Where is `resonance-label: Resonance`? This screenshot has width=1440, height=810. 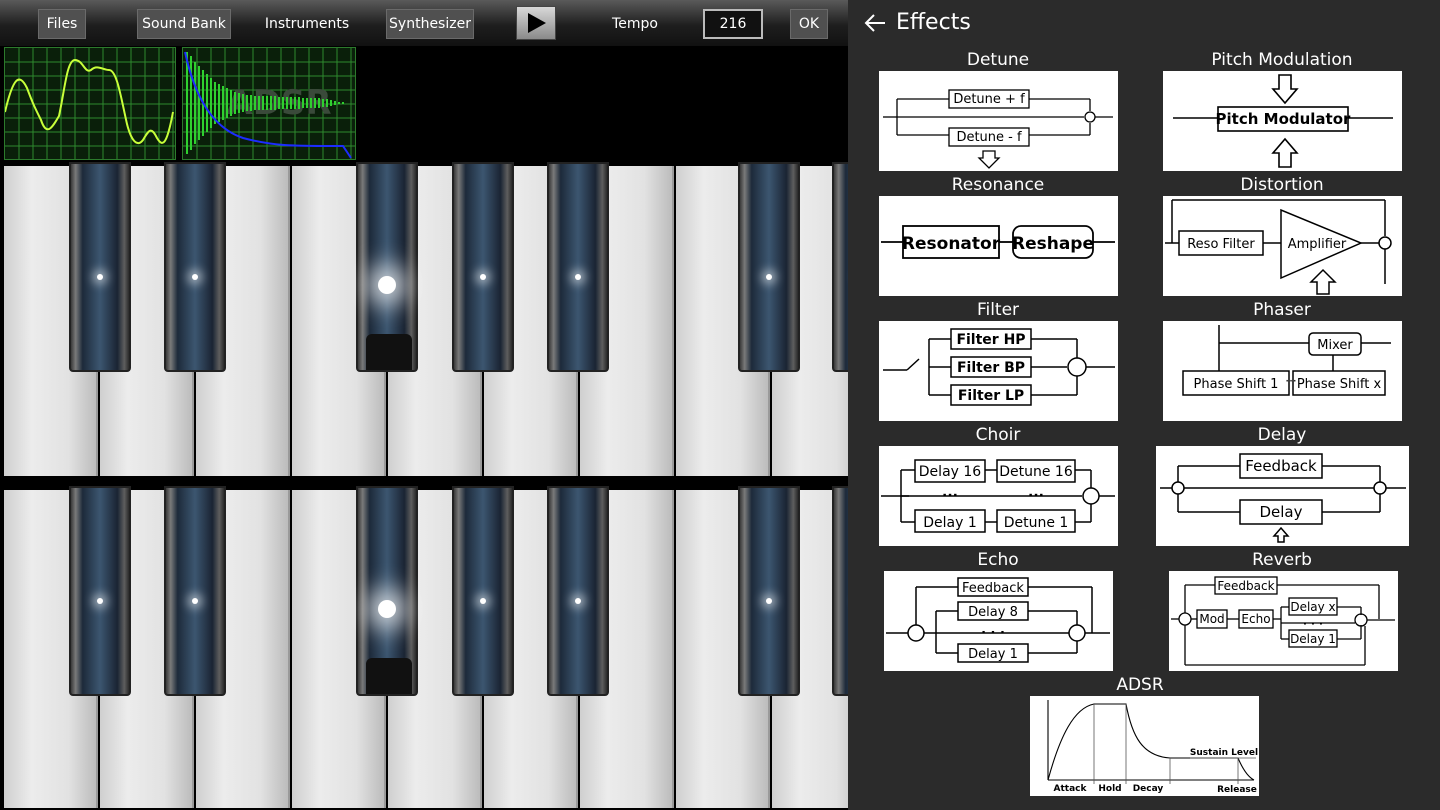
resonance-label: Resonance is located at coordinates (998, 185).